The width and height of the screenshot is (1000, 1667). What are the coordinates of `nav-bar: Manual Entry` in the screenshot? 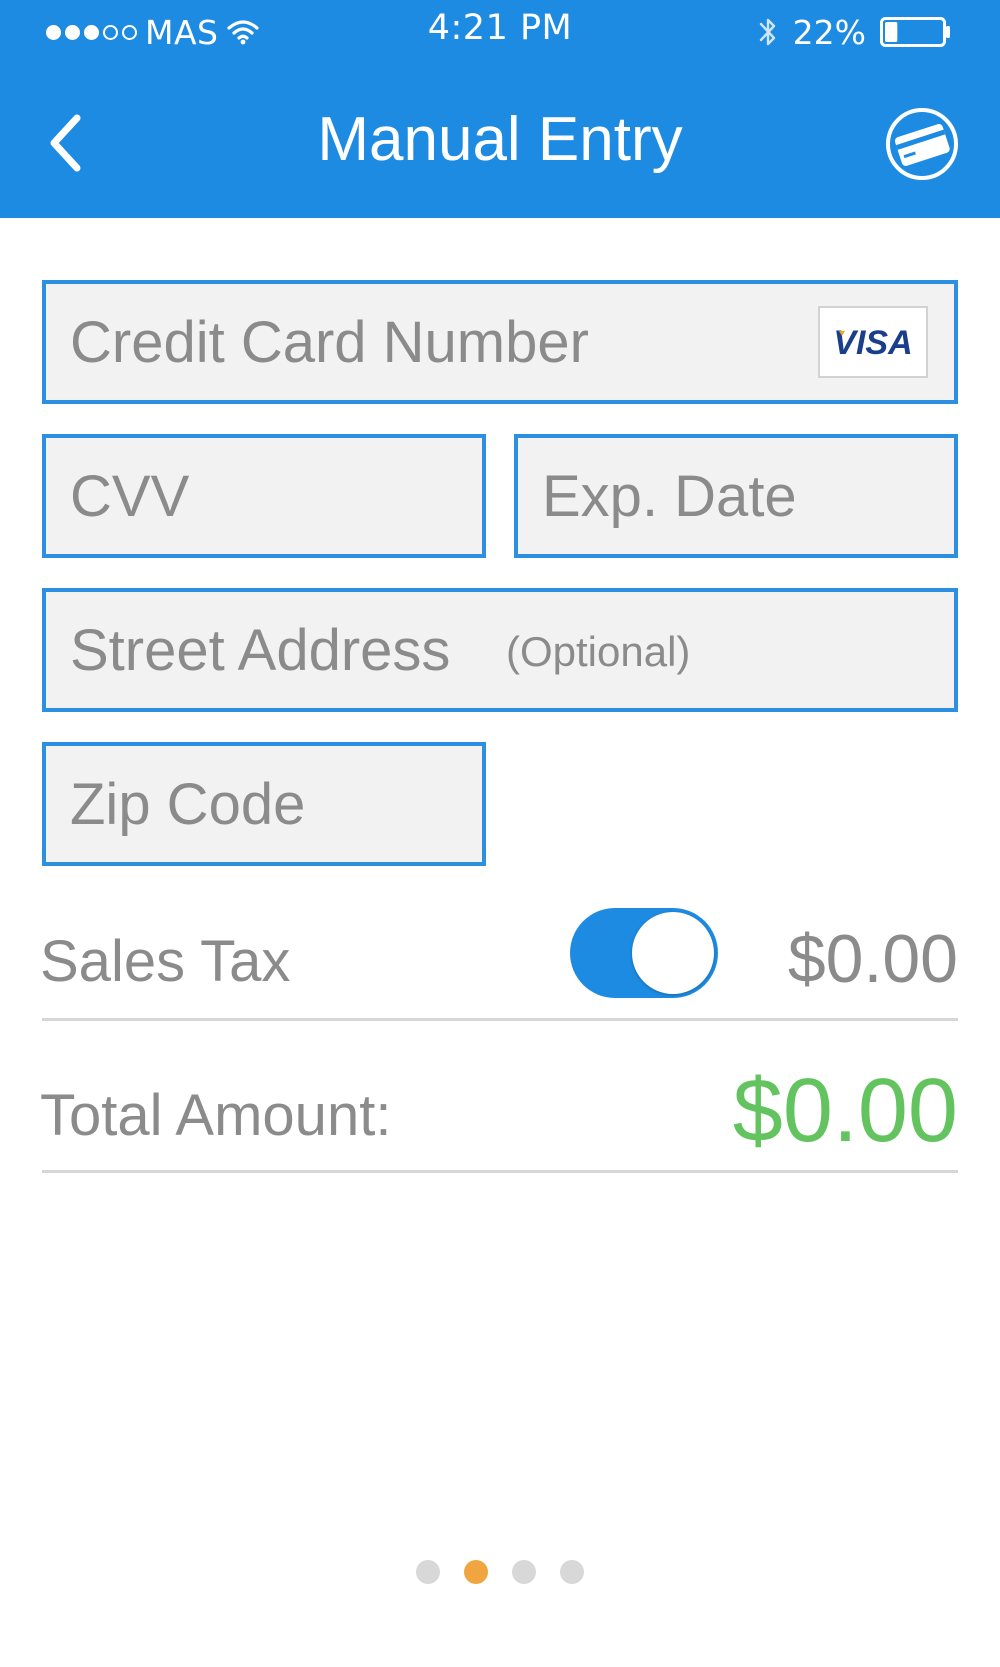 It's located at (500, 145).